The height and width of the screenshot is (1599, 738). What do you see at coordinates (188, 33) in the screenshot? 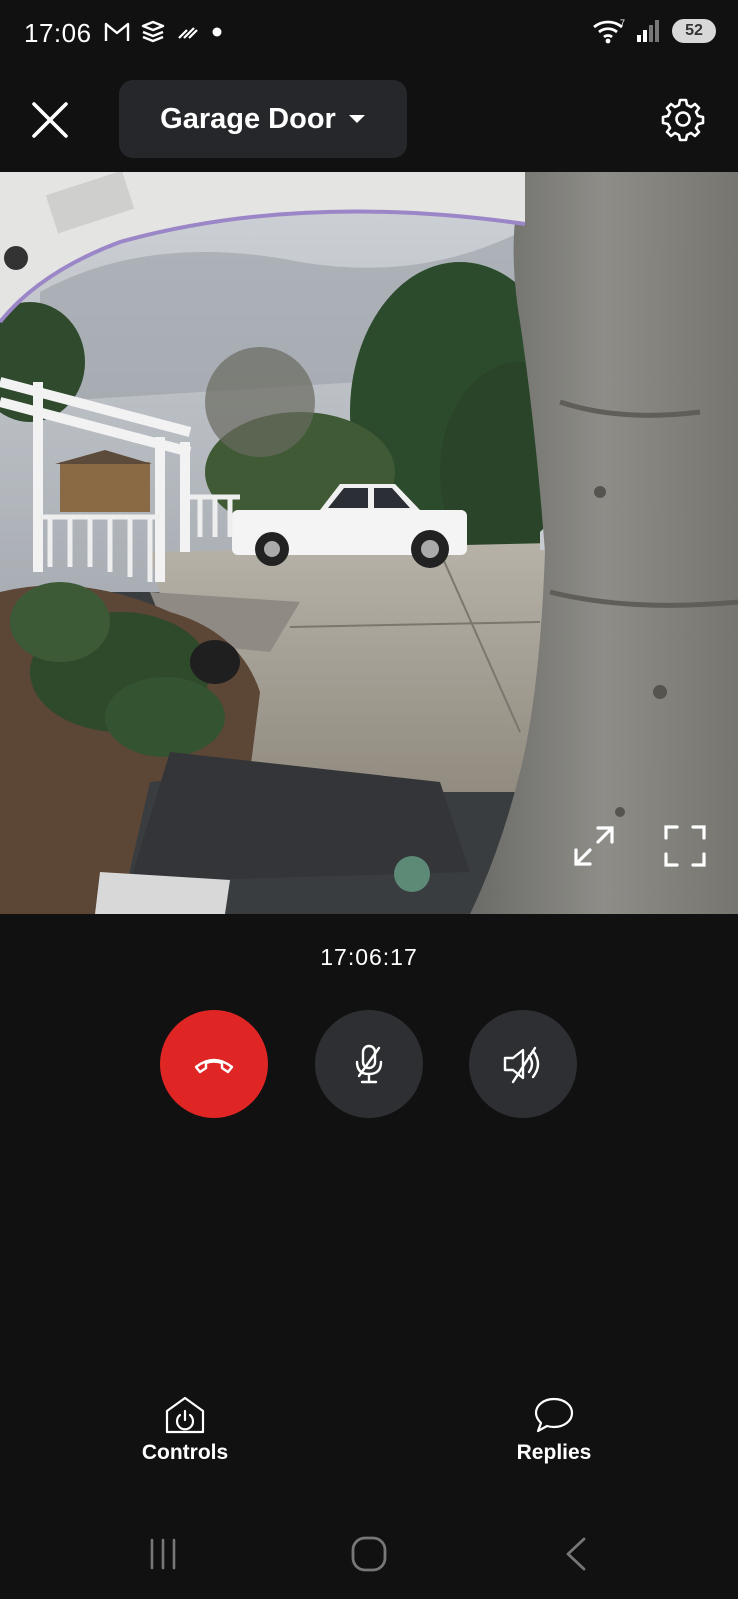
I see `signal-app-icon` at bounding box center [188, 33].